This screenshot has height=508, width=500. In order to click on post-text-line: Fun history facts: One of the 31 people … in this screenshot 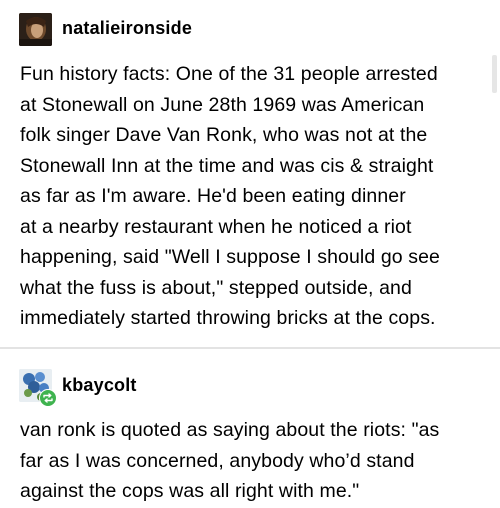, I will do `click(229, 74)`.